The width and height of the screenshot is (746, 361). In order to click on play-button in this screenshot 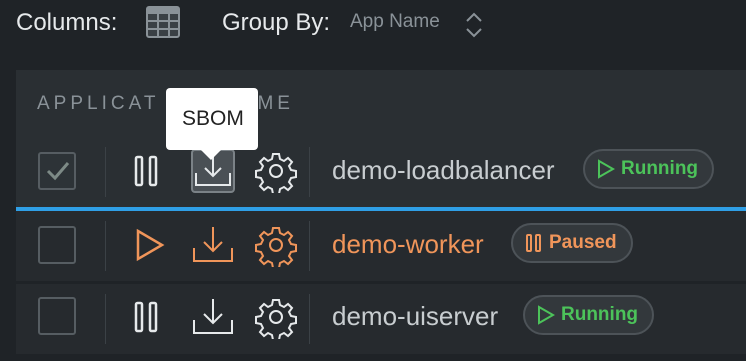, I will do `click(150, 245)`.